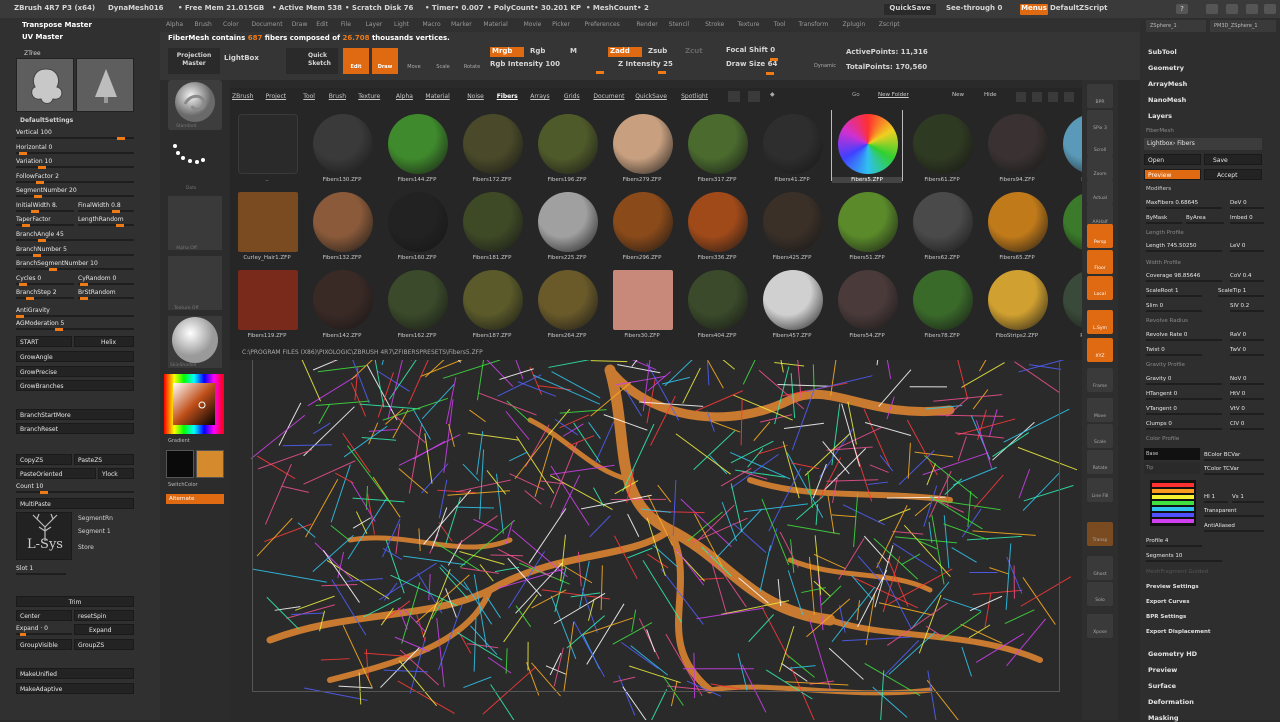 Image resolution: width=1280 pixels, height=722 pixels. Describe the element at coordinates (1163, 263) in the screenshot. I see `width-profile-label: Width Profile` at that location.